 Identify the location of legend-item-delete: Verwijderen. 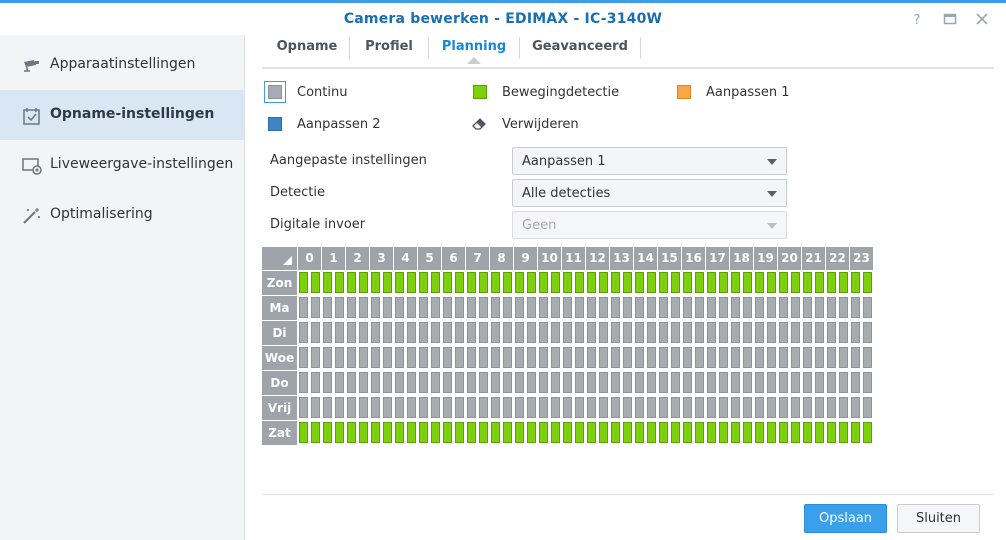
(571, 124).